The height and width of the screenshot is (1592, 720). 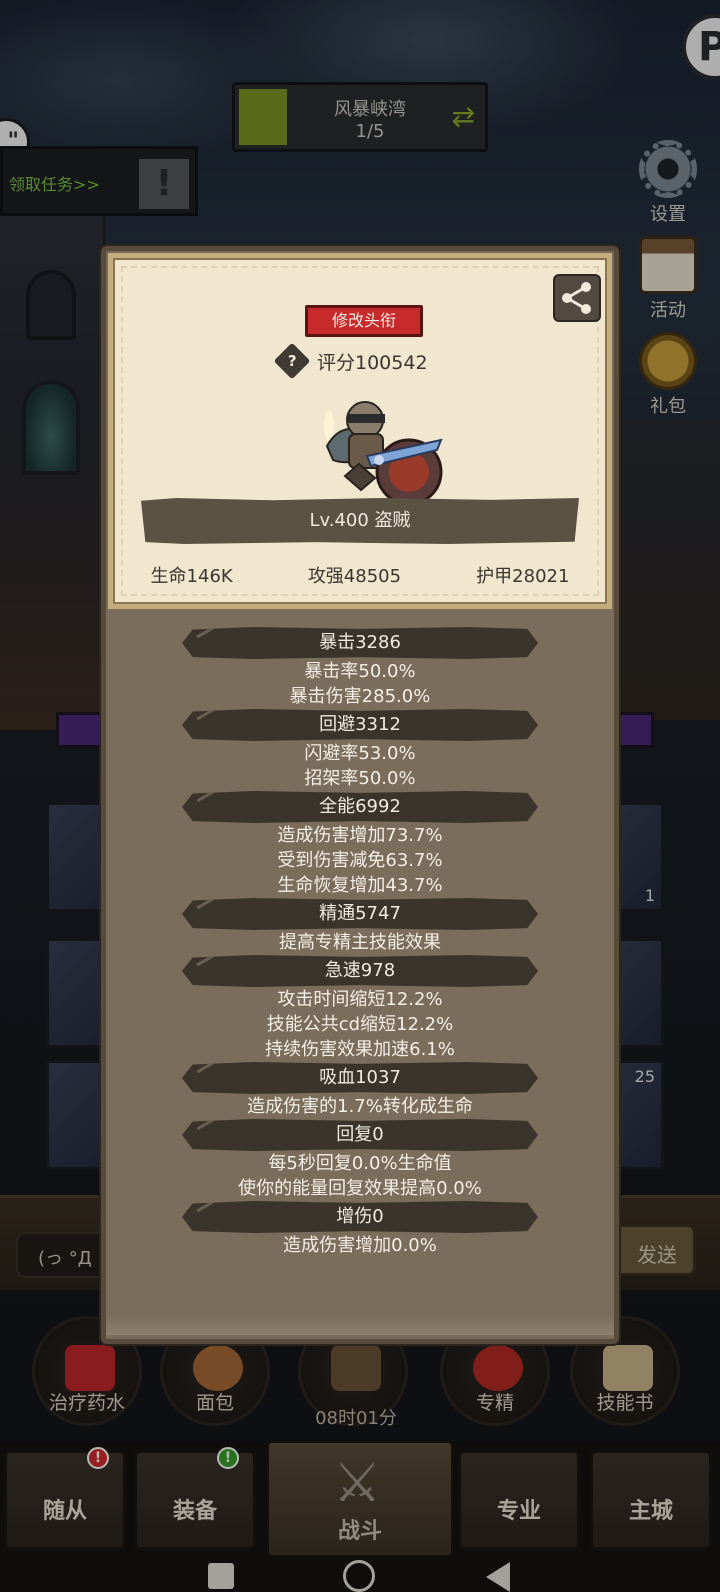 I want to click on stat-header-regen: 回复0, so click(x=360, y=1135).